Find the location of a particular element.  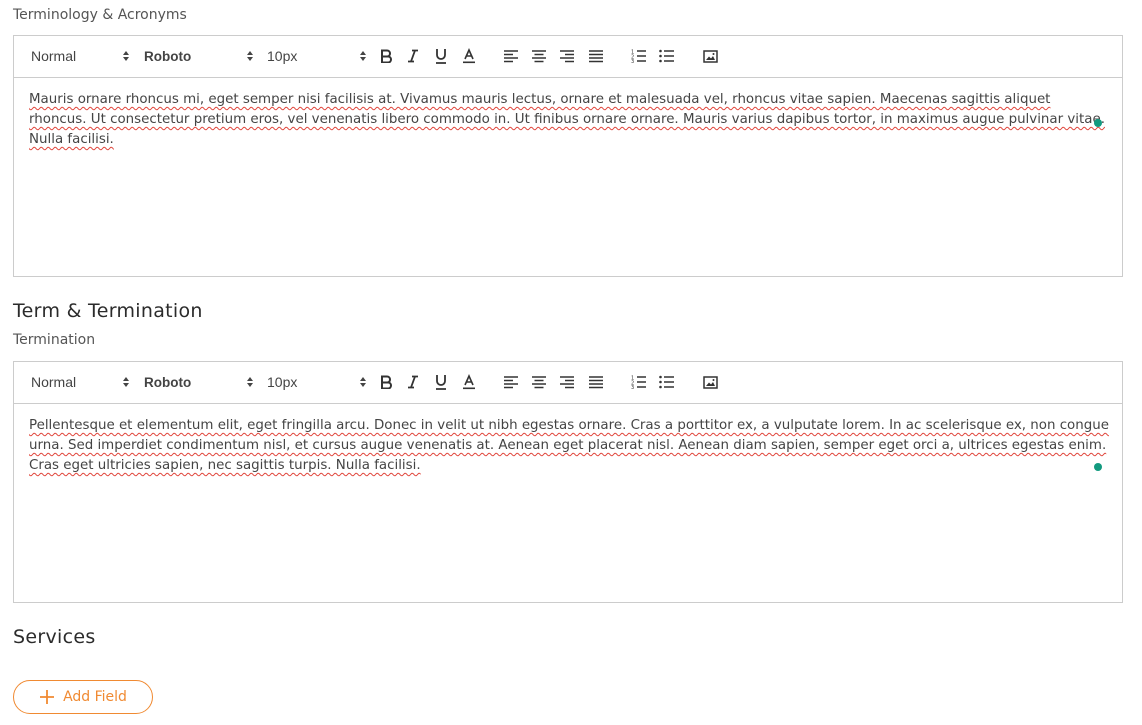

field-label-terminology: Terminology & Acronyms is located at coordinates (100, 15).